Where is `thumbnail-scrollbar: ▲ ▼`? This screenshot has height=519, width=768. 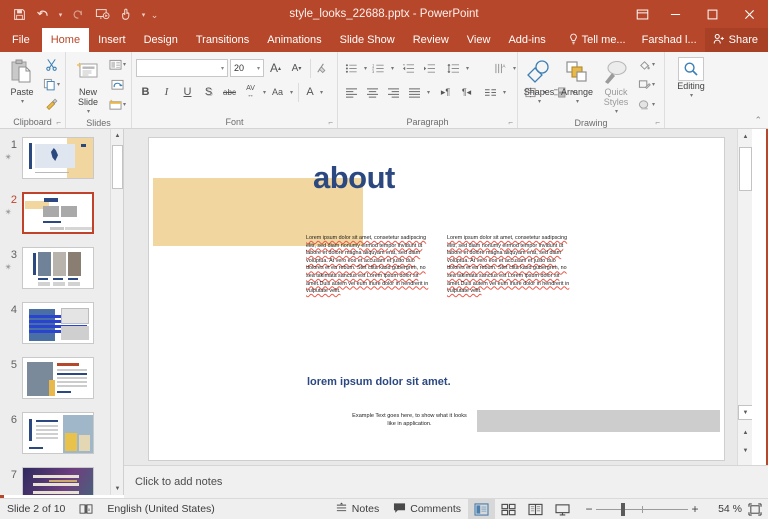 thumbnail-scrollbar: ▲ ▼ is located at coordinates (116, 312).